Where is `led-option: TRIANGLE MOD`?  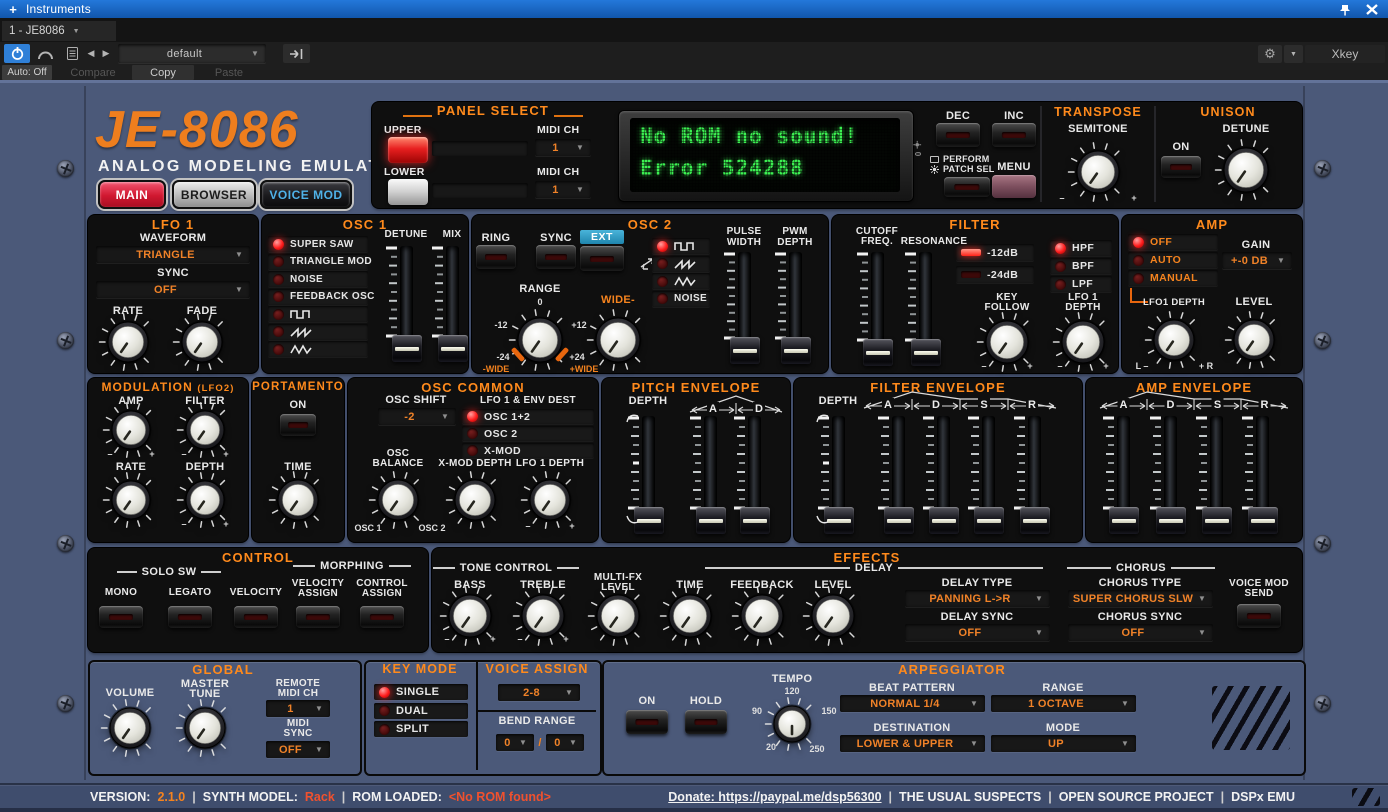 led-option: TRIANGLE MOD is located at coordinates (320, 261).